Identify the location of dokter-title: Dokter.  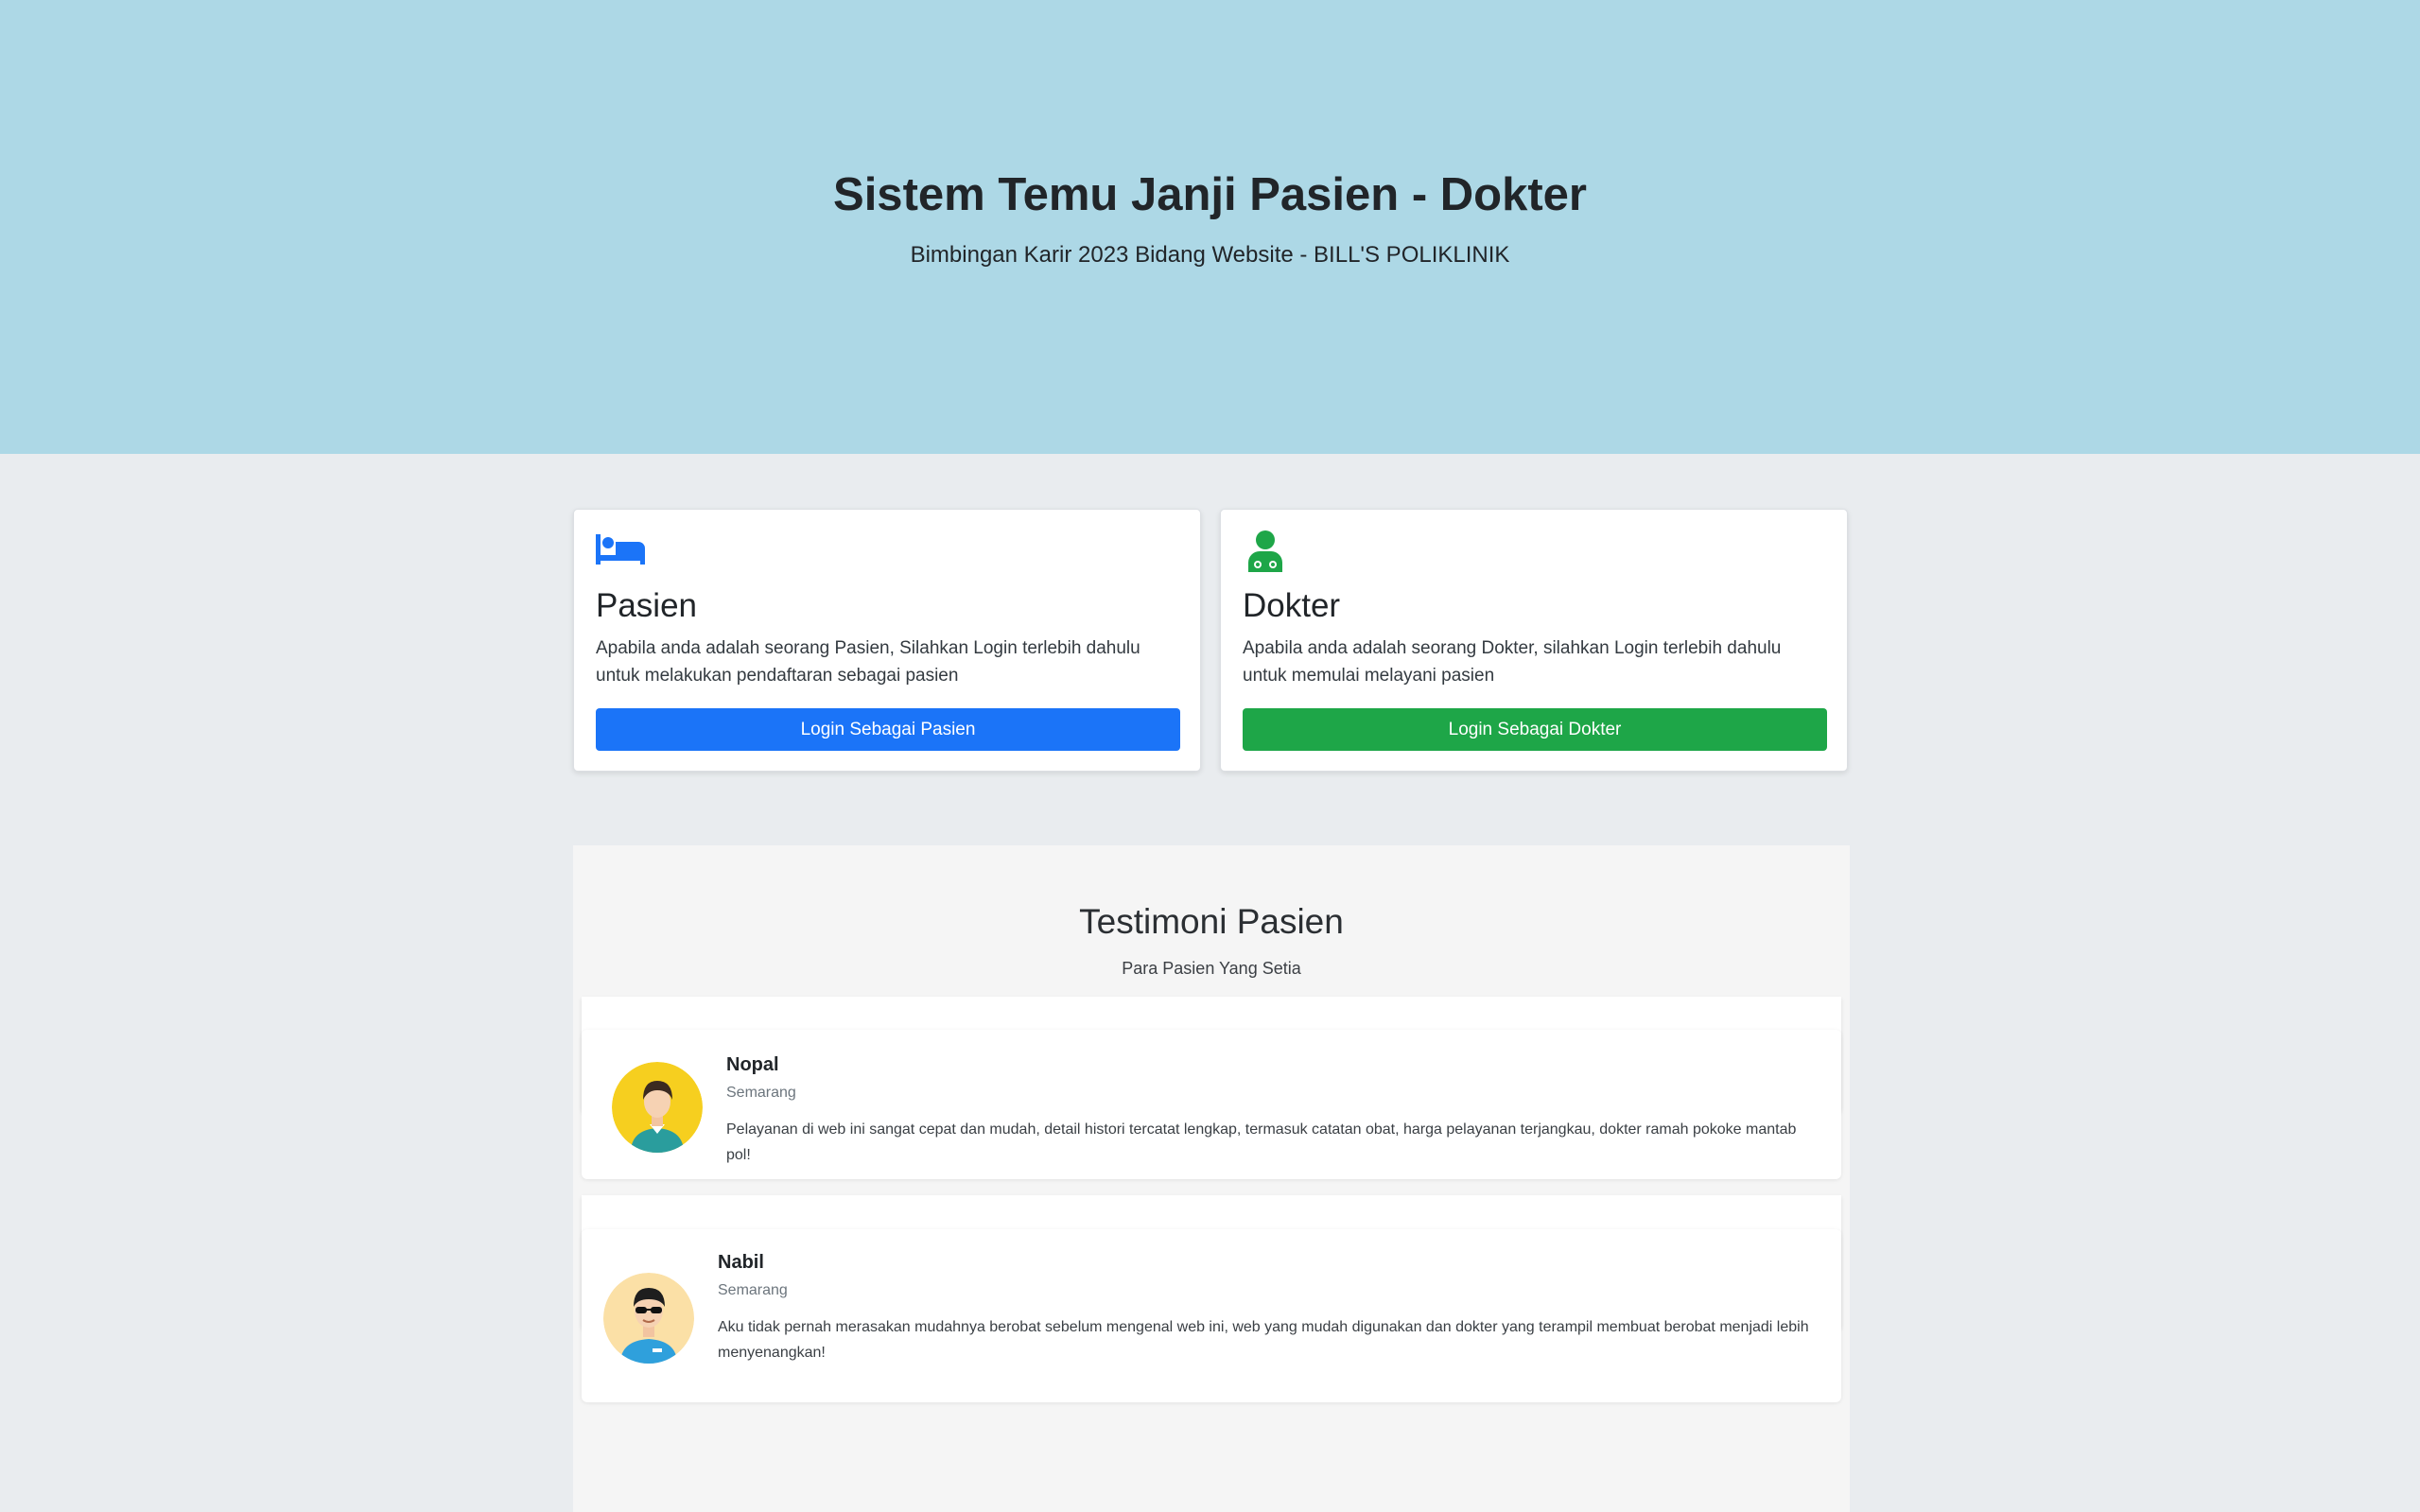
(1292, 606).